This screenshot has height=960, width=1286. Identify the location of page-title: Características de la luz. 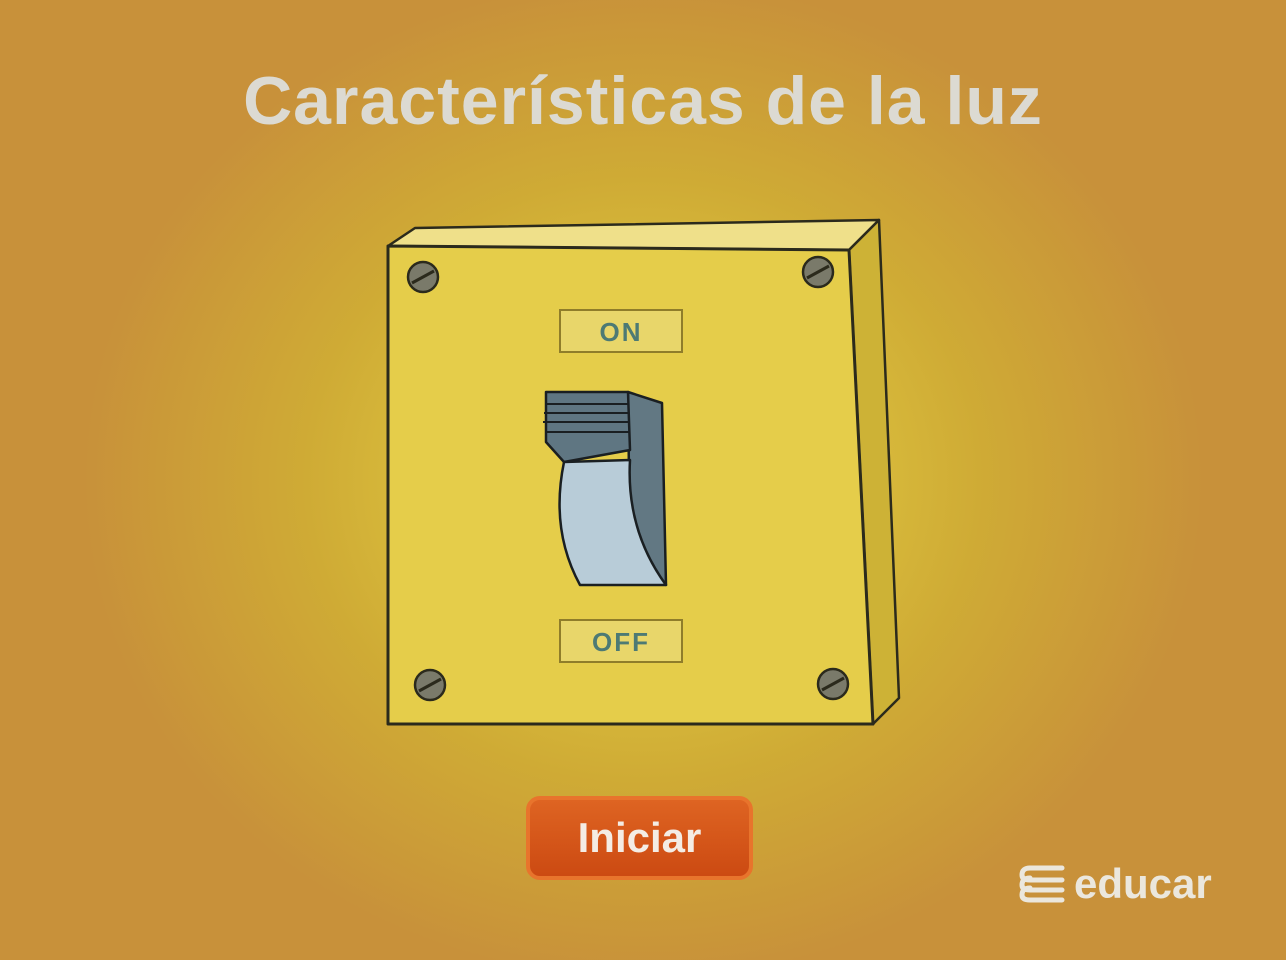
(643, 101).